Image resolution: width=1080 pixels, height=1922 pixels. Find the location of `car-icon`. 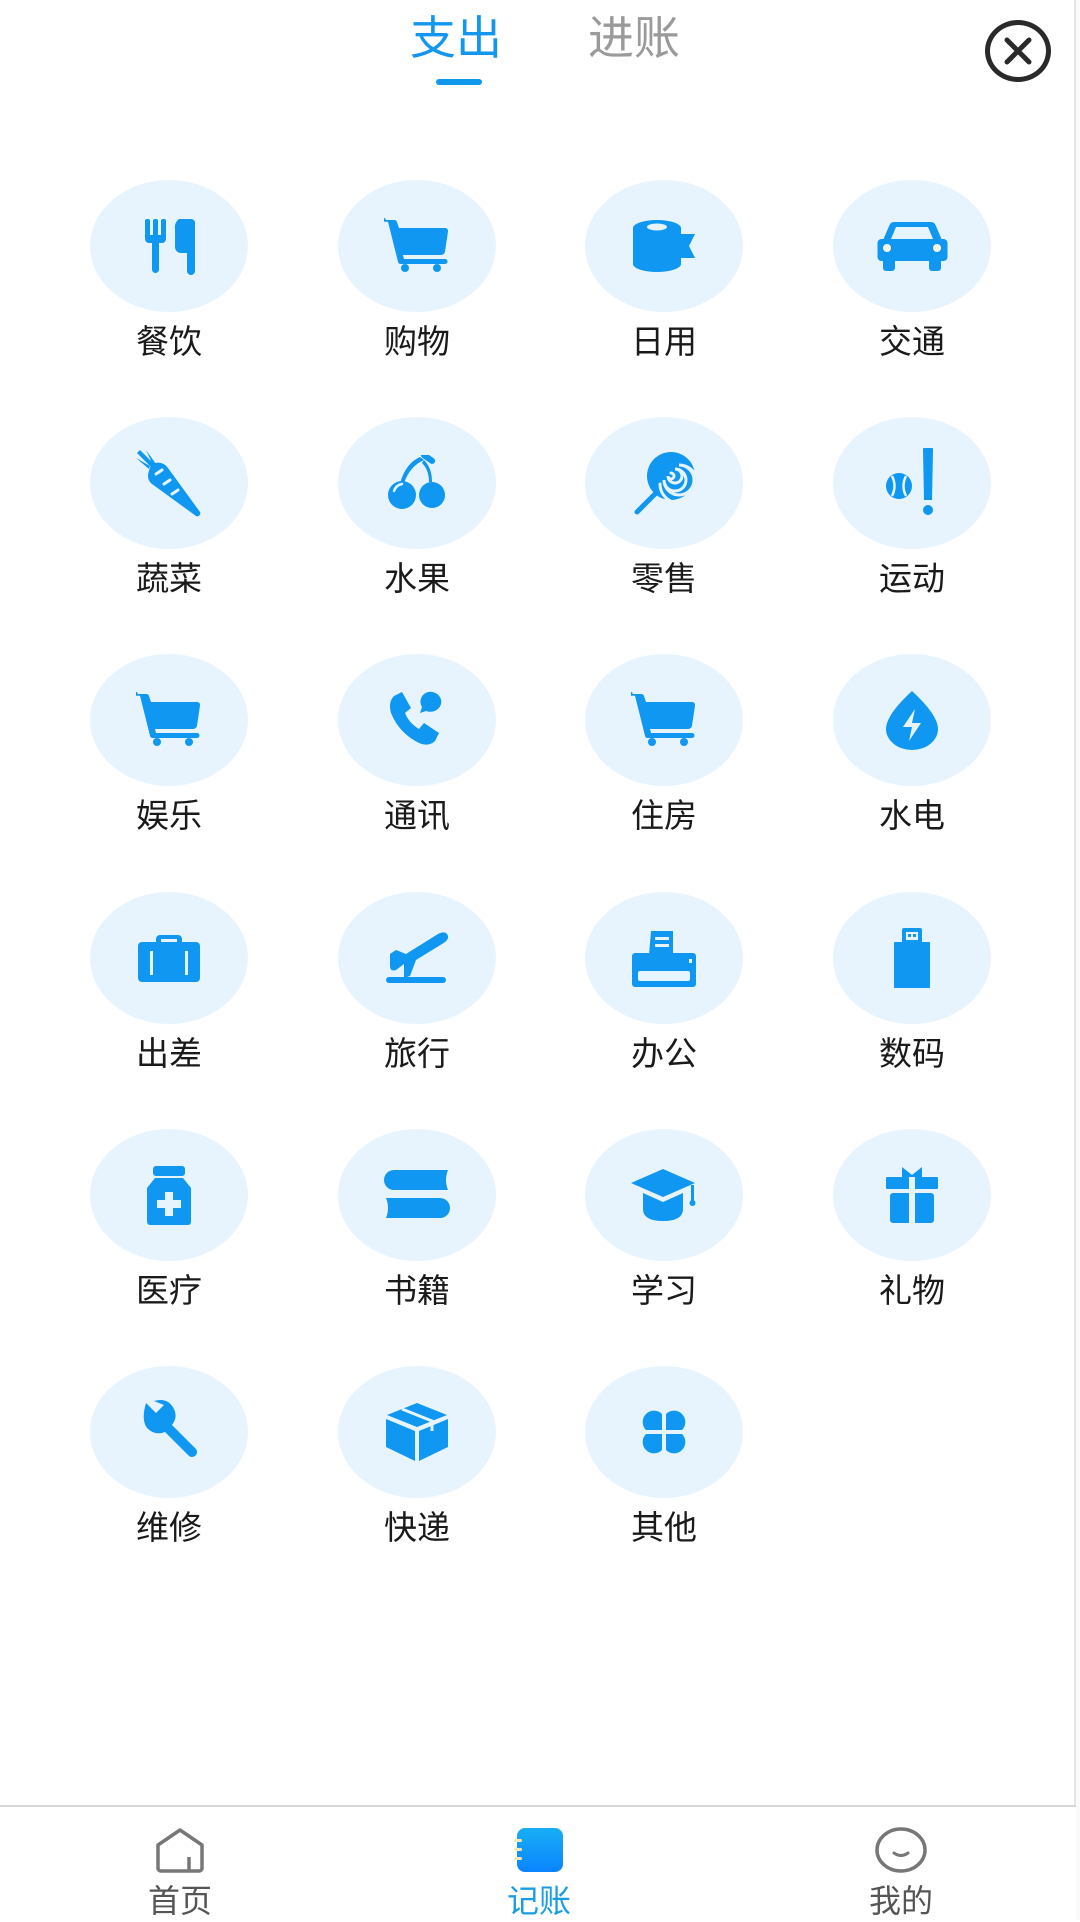

car-icon is located at coordinates (912, 246).